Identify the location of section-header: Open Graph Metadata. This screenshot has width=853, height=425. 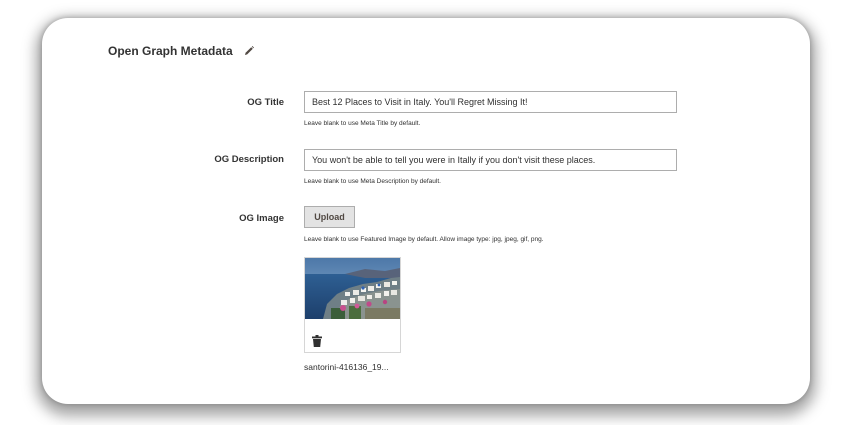
(181, 51).